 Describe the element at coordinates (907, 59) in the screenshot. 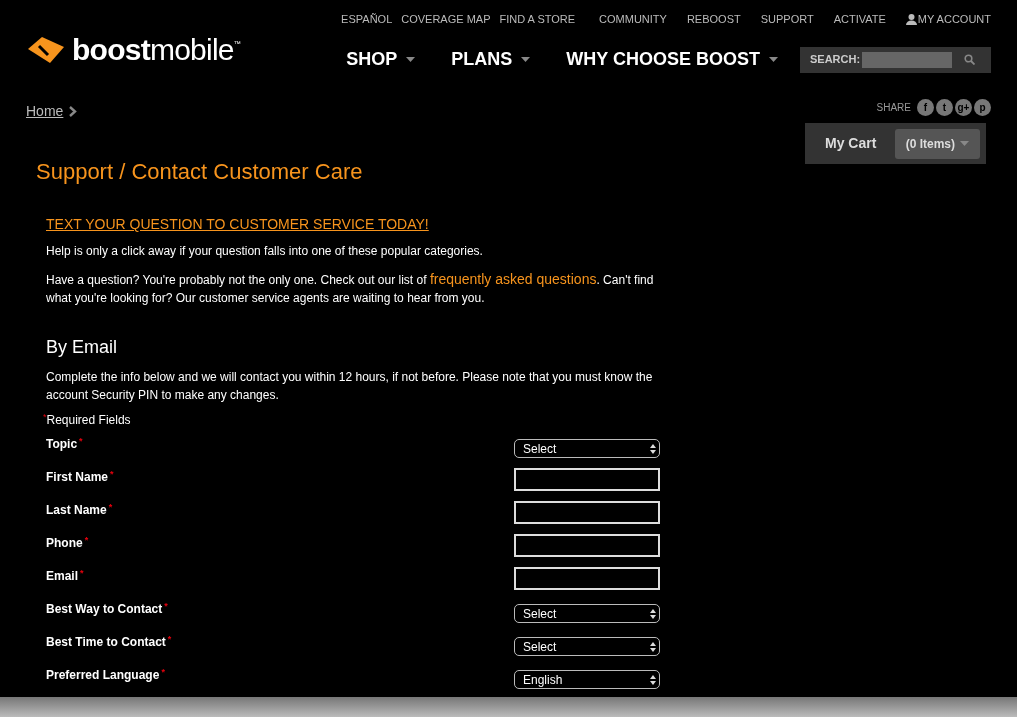

I see `search-field` at that location.